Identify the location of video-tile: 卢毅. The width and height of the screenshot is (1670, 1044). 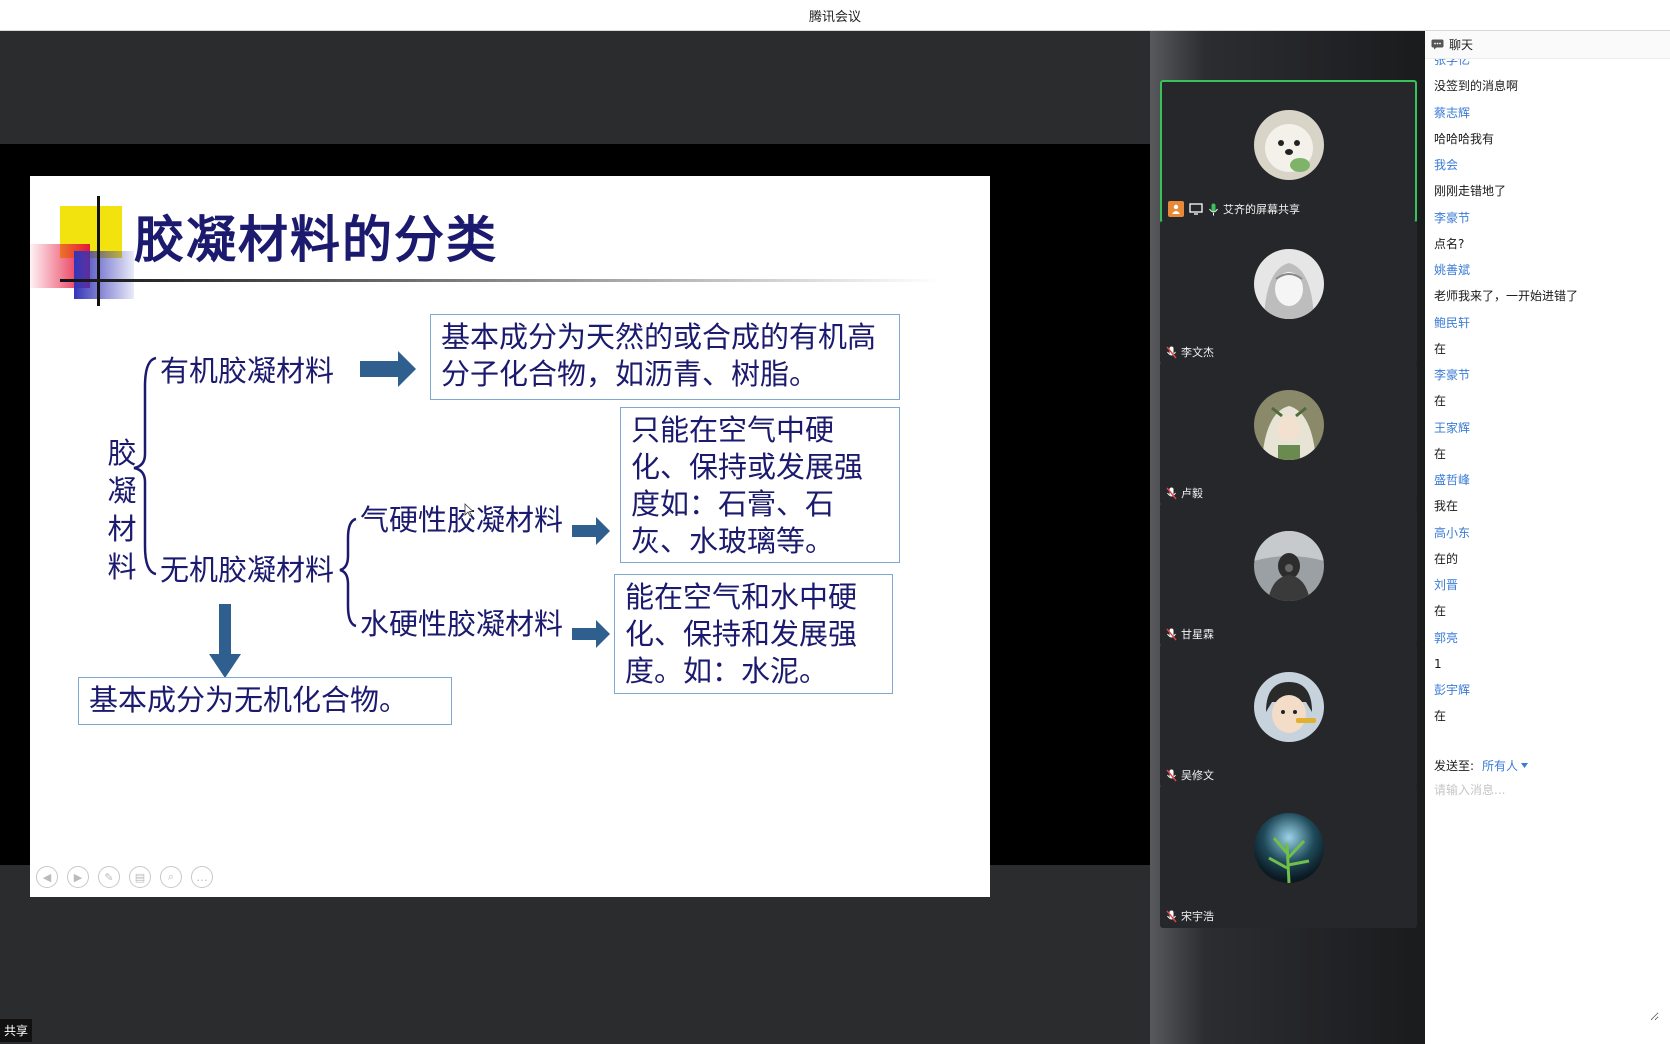
(1288, 433).